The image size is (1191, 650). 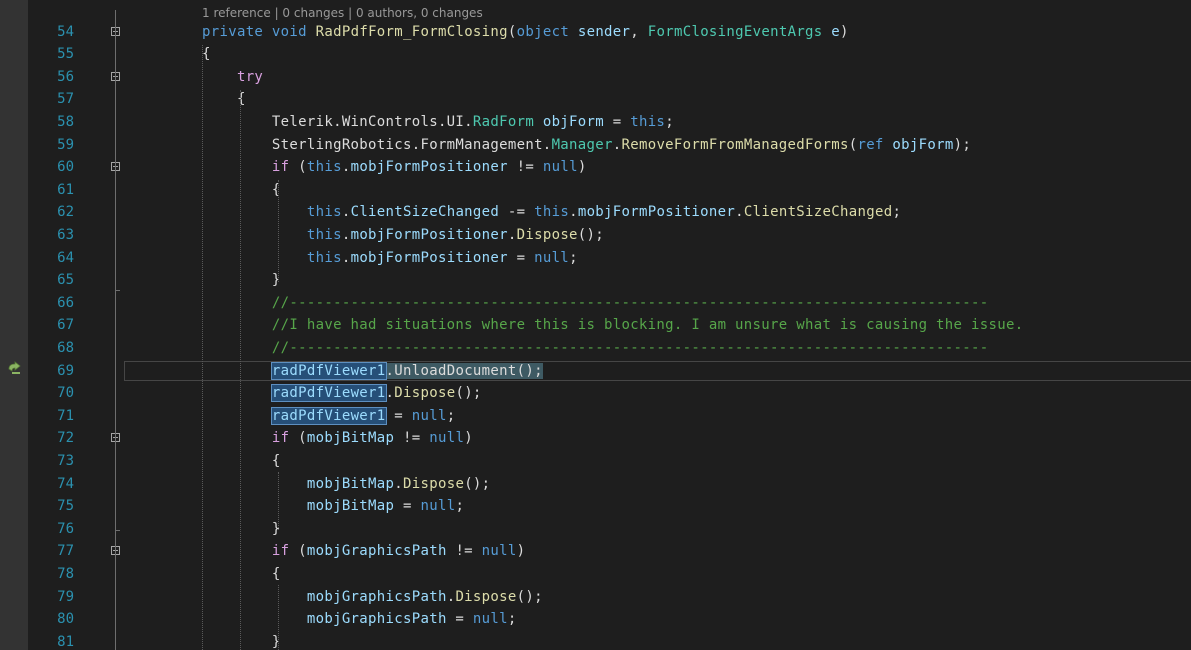 I want to click on code-token: e, so click(x=836, y=31).